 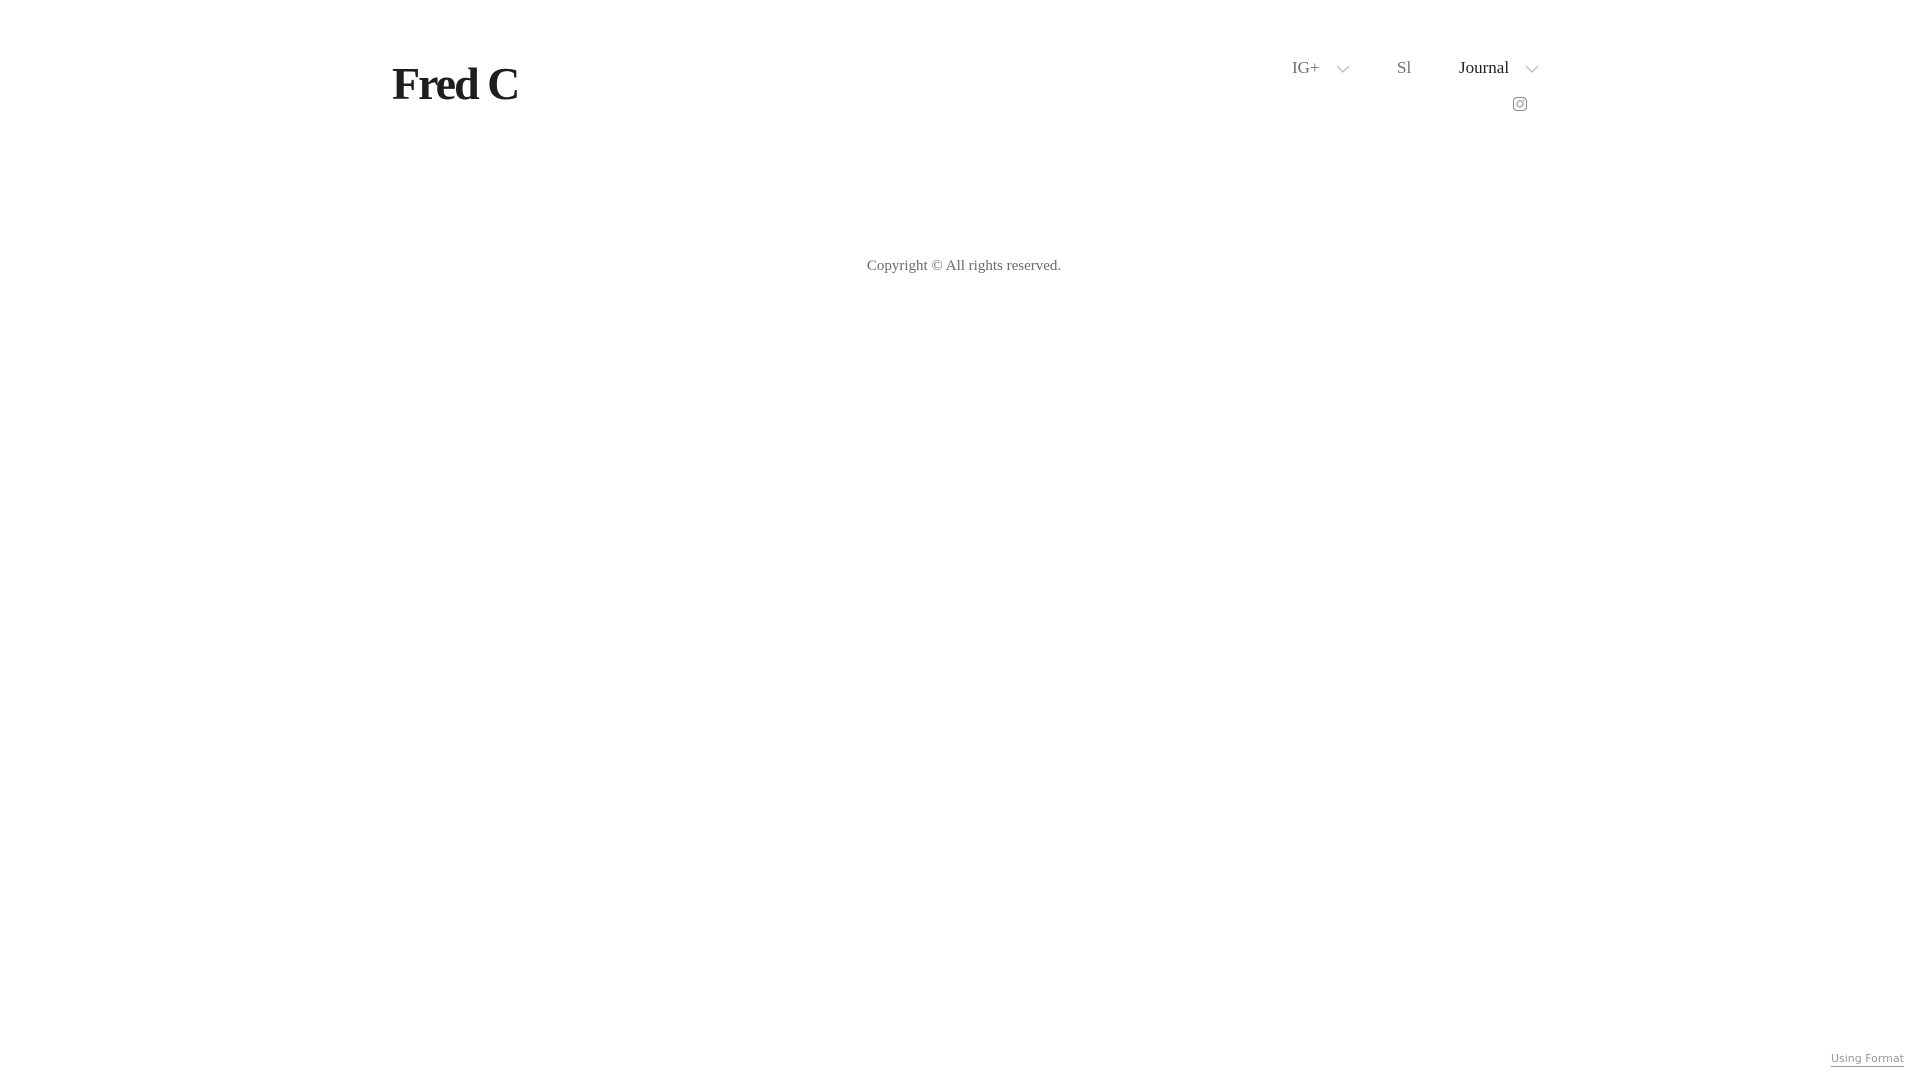 I want to click on nav-item-label: IG+, so click(x=1306, y=67).